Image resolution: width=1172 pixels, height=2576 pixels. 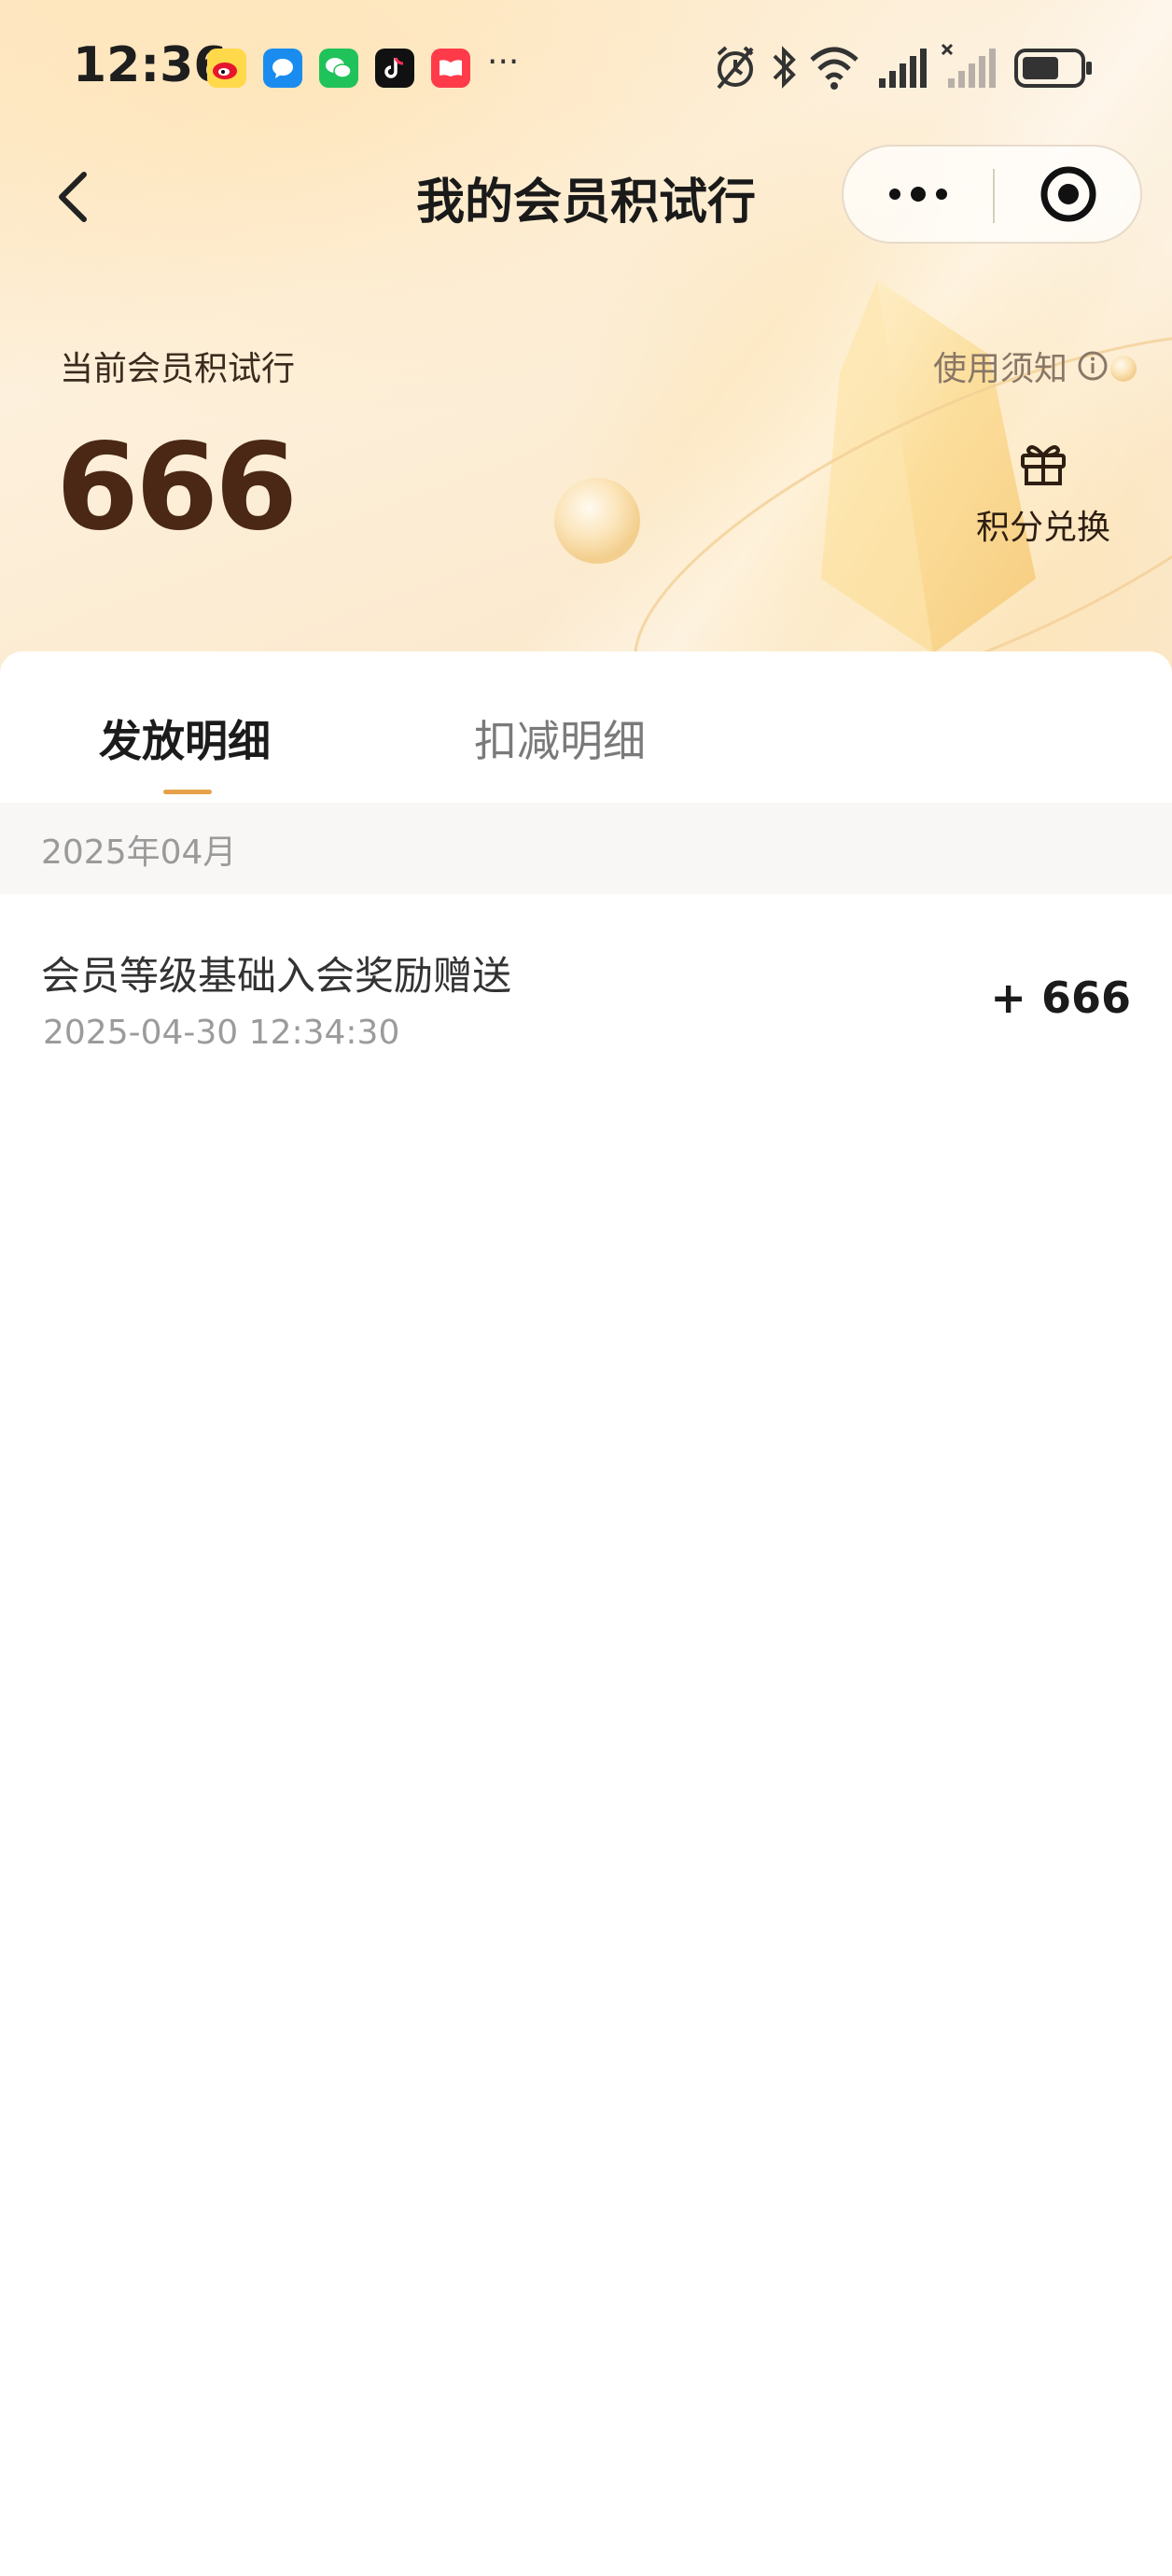 I want to click on nav-bar: 我的会员积试行, so click(x=586, y=196).